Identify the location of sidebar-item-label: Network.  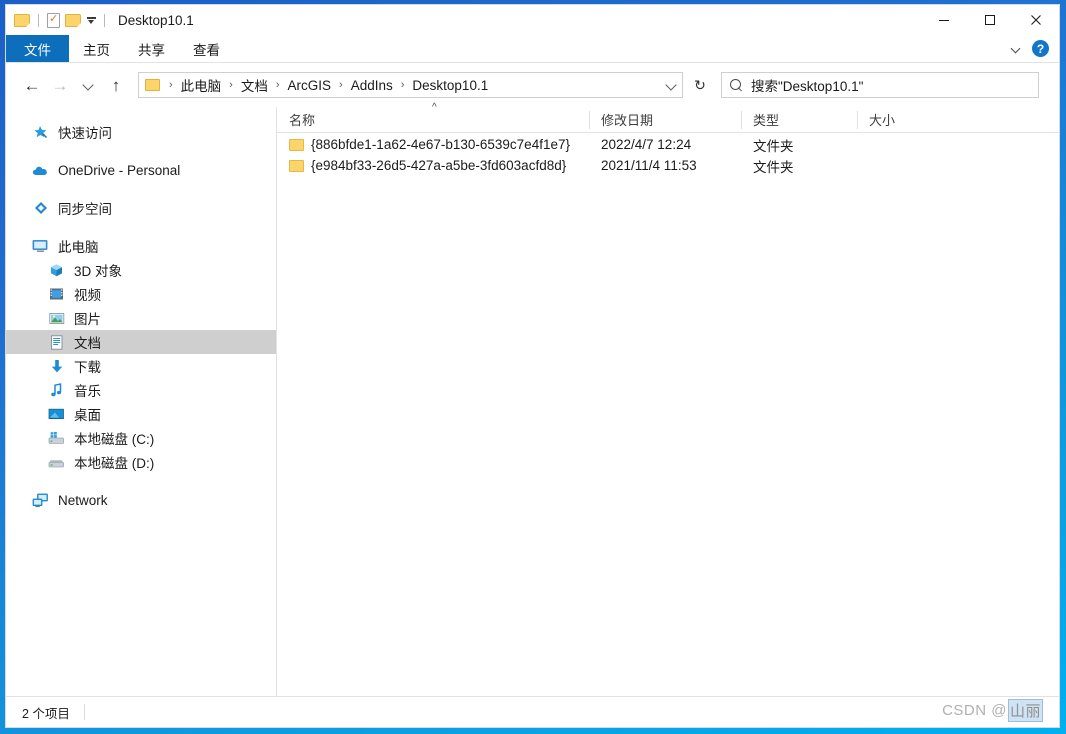
(83, 500).